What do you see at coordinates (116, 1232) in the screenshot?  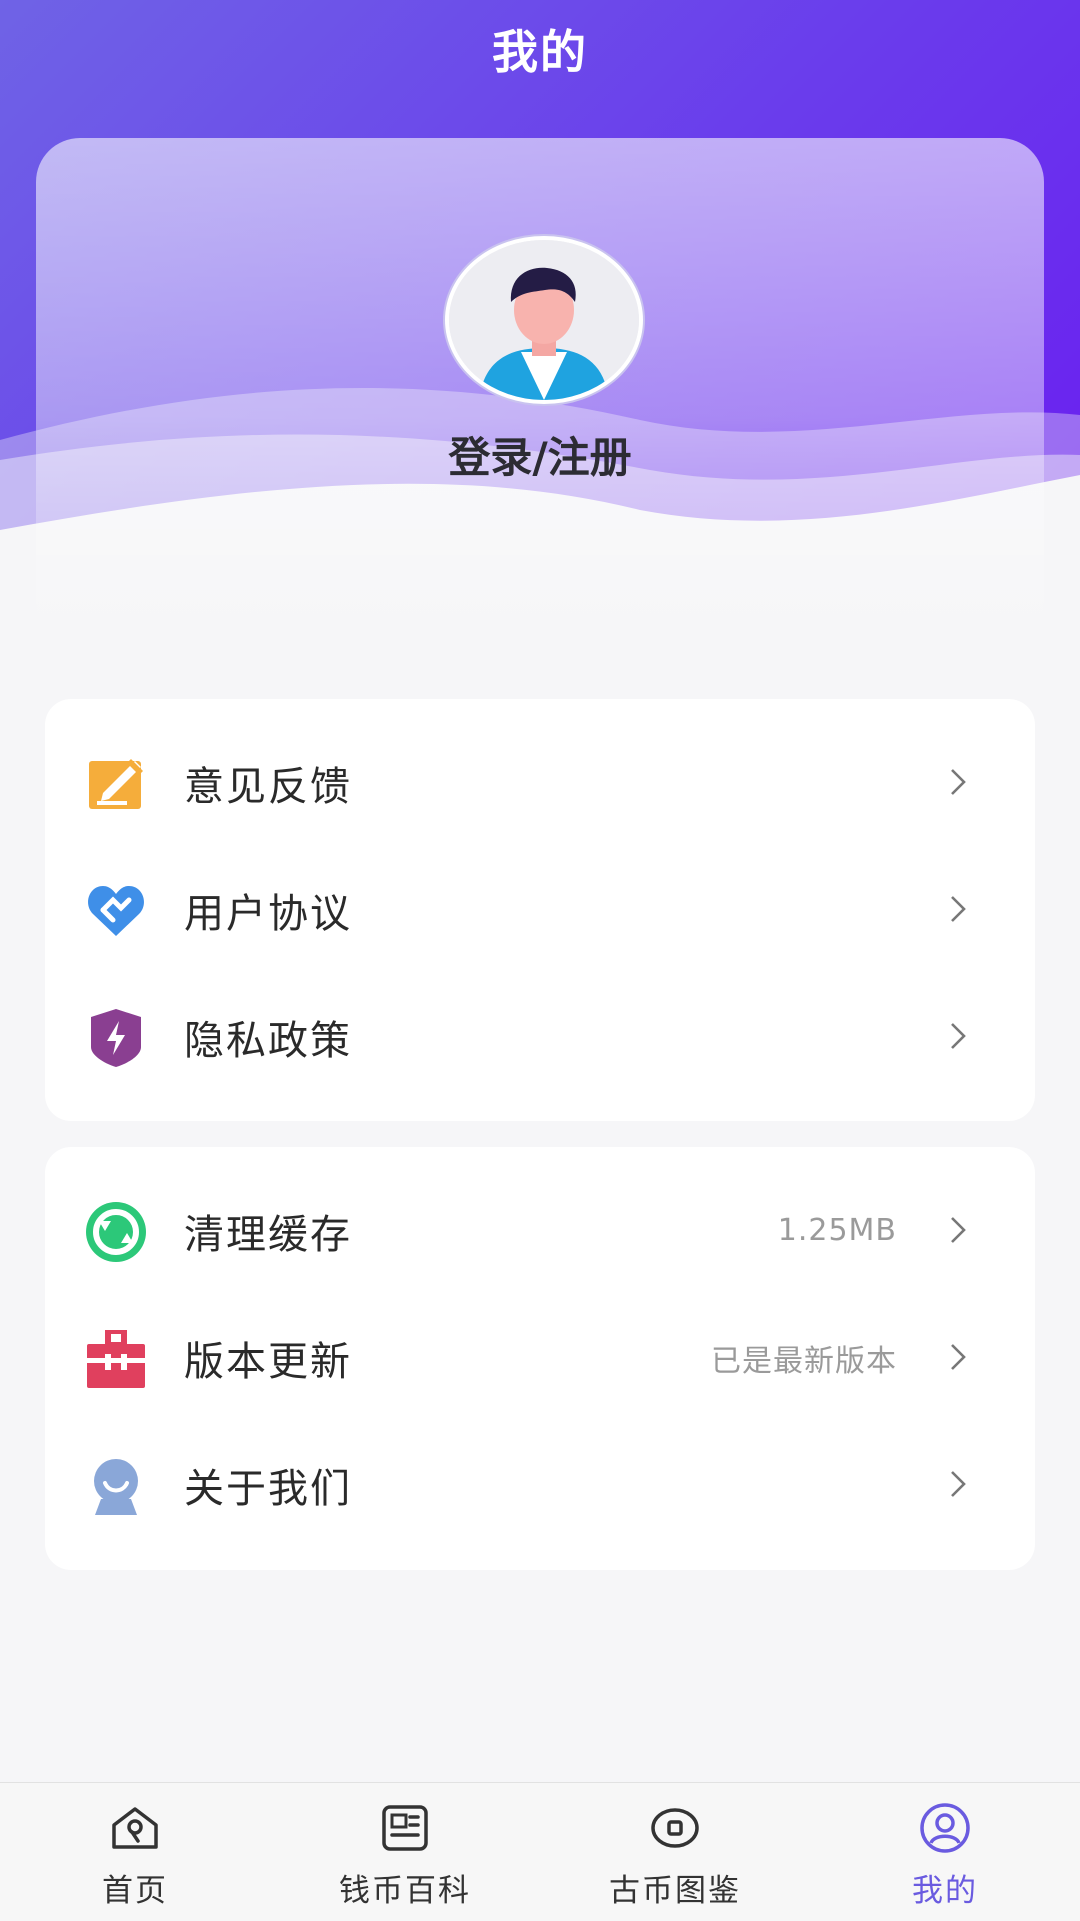 I see `clear-cache-icon` at bounding box center [116, 1232].